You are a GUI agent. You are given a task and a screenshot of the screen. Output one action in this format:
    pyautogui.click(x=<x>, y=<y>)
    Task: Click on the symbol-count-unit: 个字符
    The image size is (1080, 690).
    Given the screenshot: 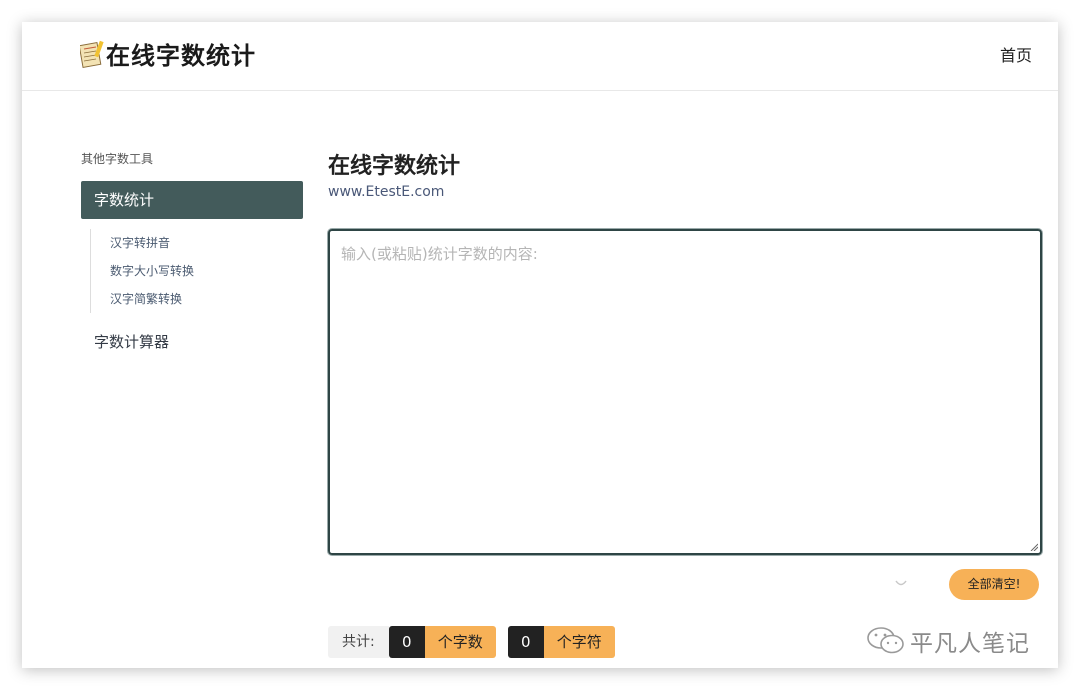 What is the action you would take?
    pyautogui.click(x=579, y=642)
    